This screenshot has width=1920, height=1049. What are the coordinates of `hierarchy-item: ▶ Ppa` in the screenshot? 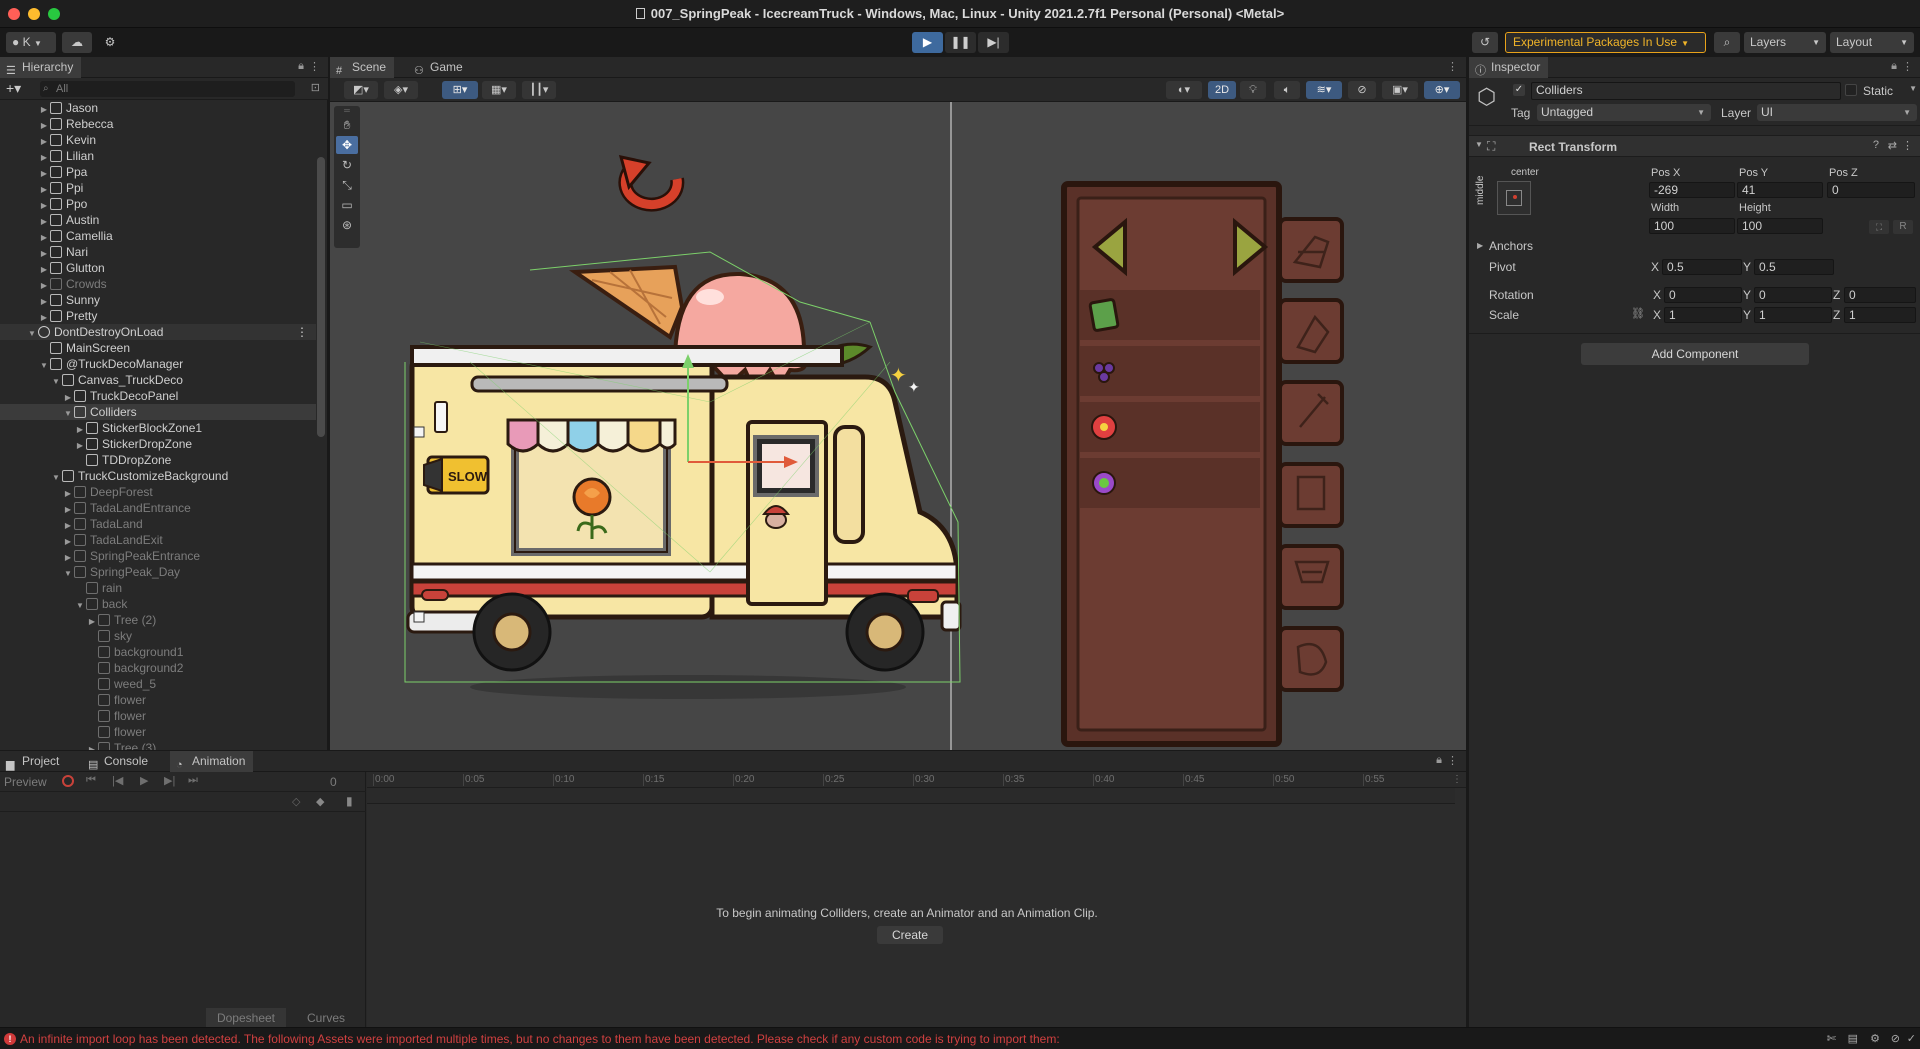 It's located at (158, 172).